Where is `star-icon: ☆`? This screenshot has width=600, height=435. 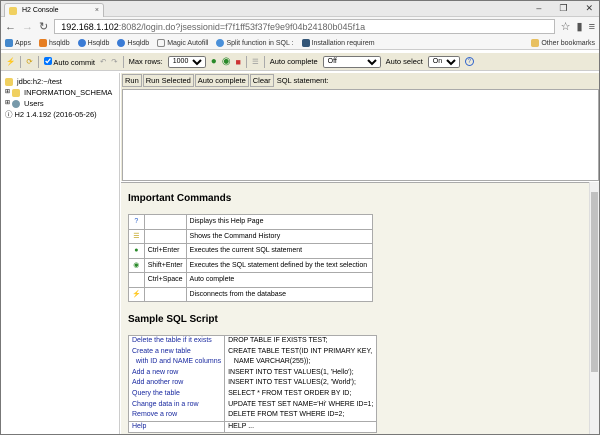 star-icon: ☆ is located at coordinates (566, 26).